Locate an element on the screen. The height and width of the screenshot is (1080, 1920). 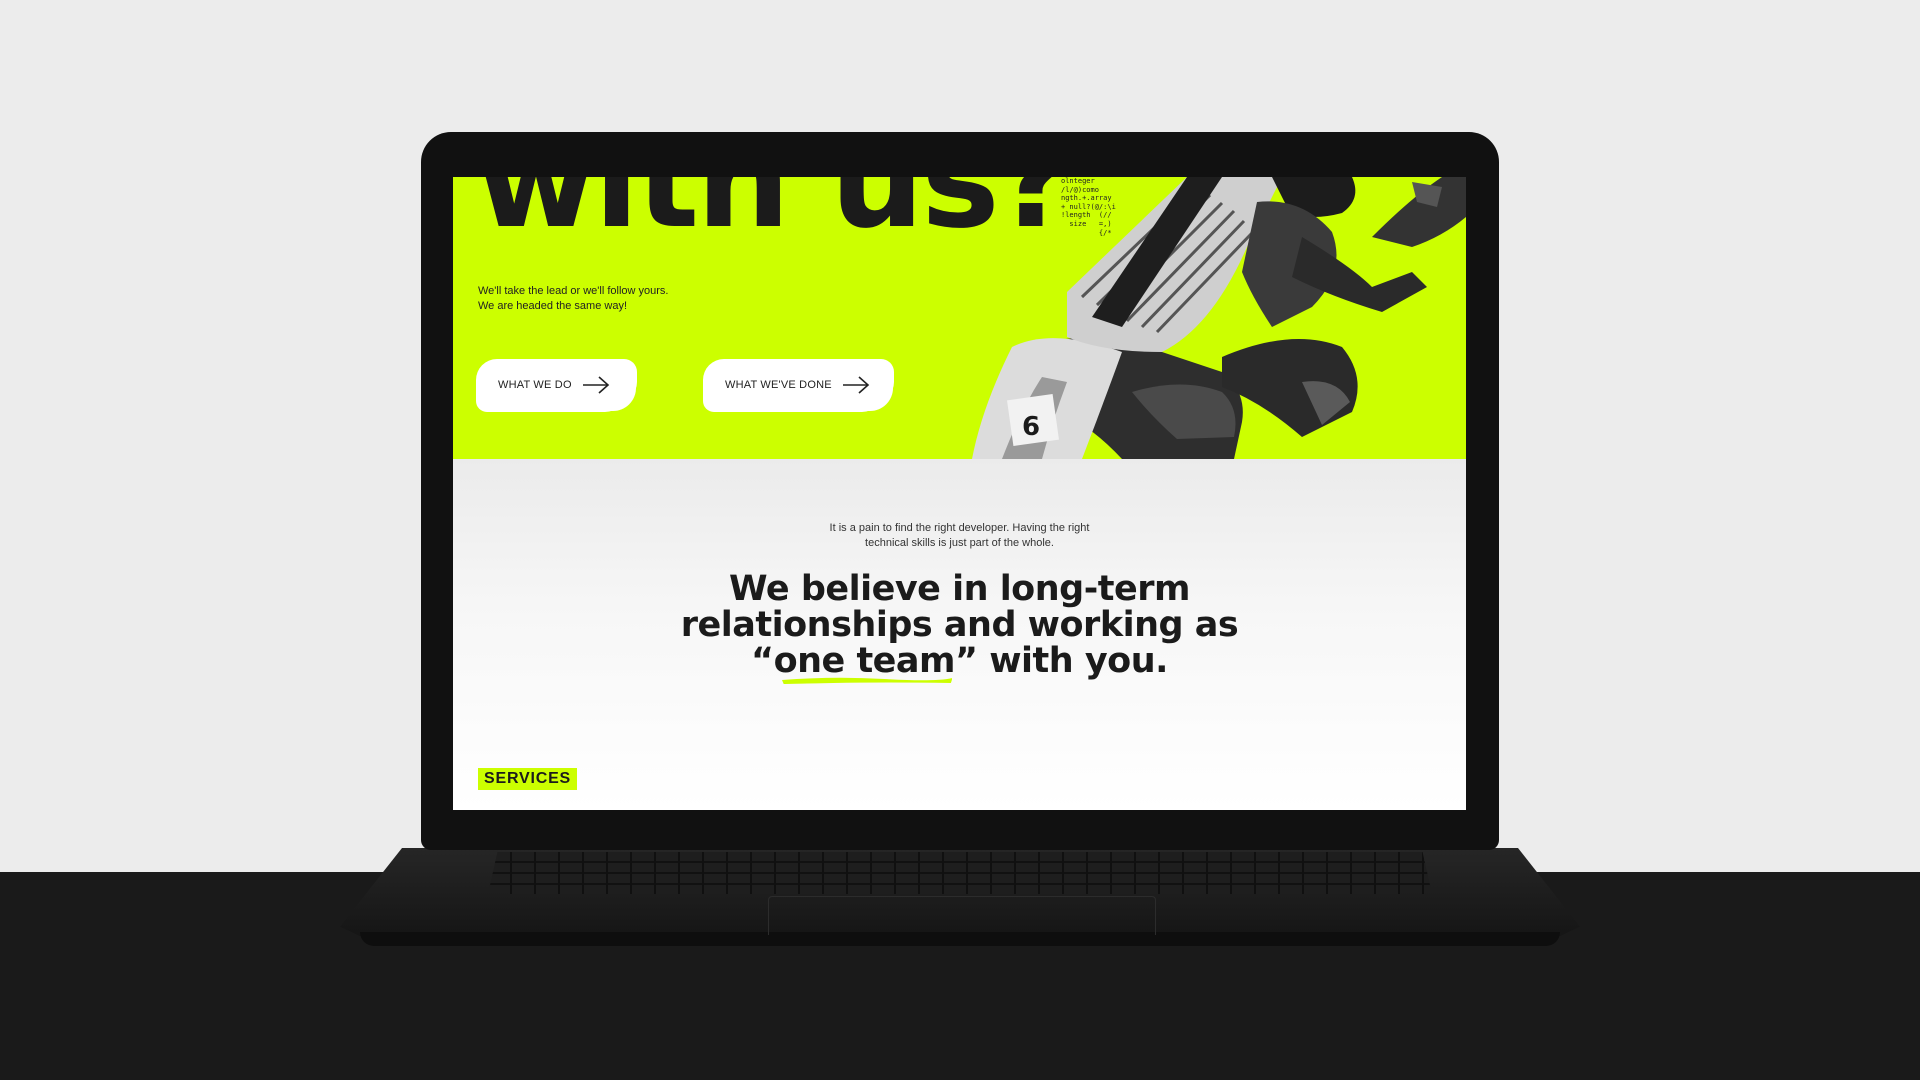
trackpad is located at coordinates (962, 915).